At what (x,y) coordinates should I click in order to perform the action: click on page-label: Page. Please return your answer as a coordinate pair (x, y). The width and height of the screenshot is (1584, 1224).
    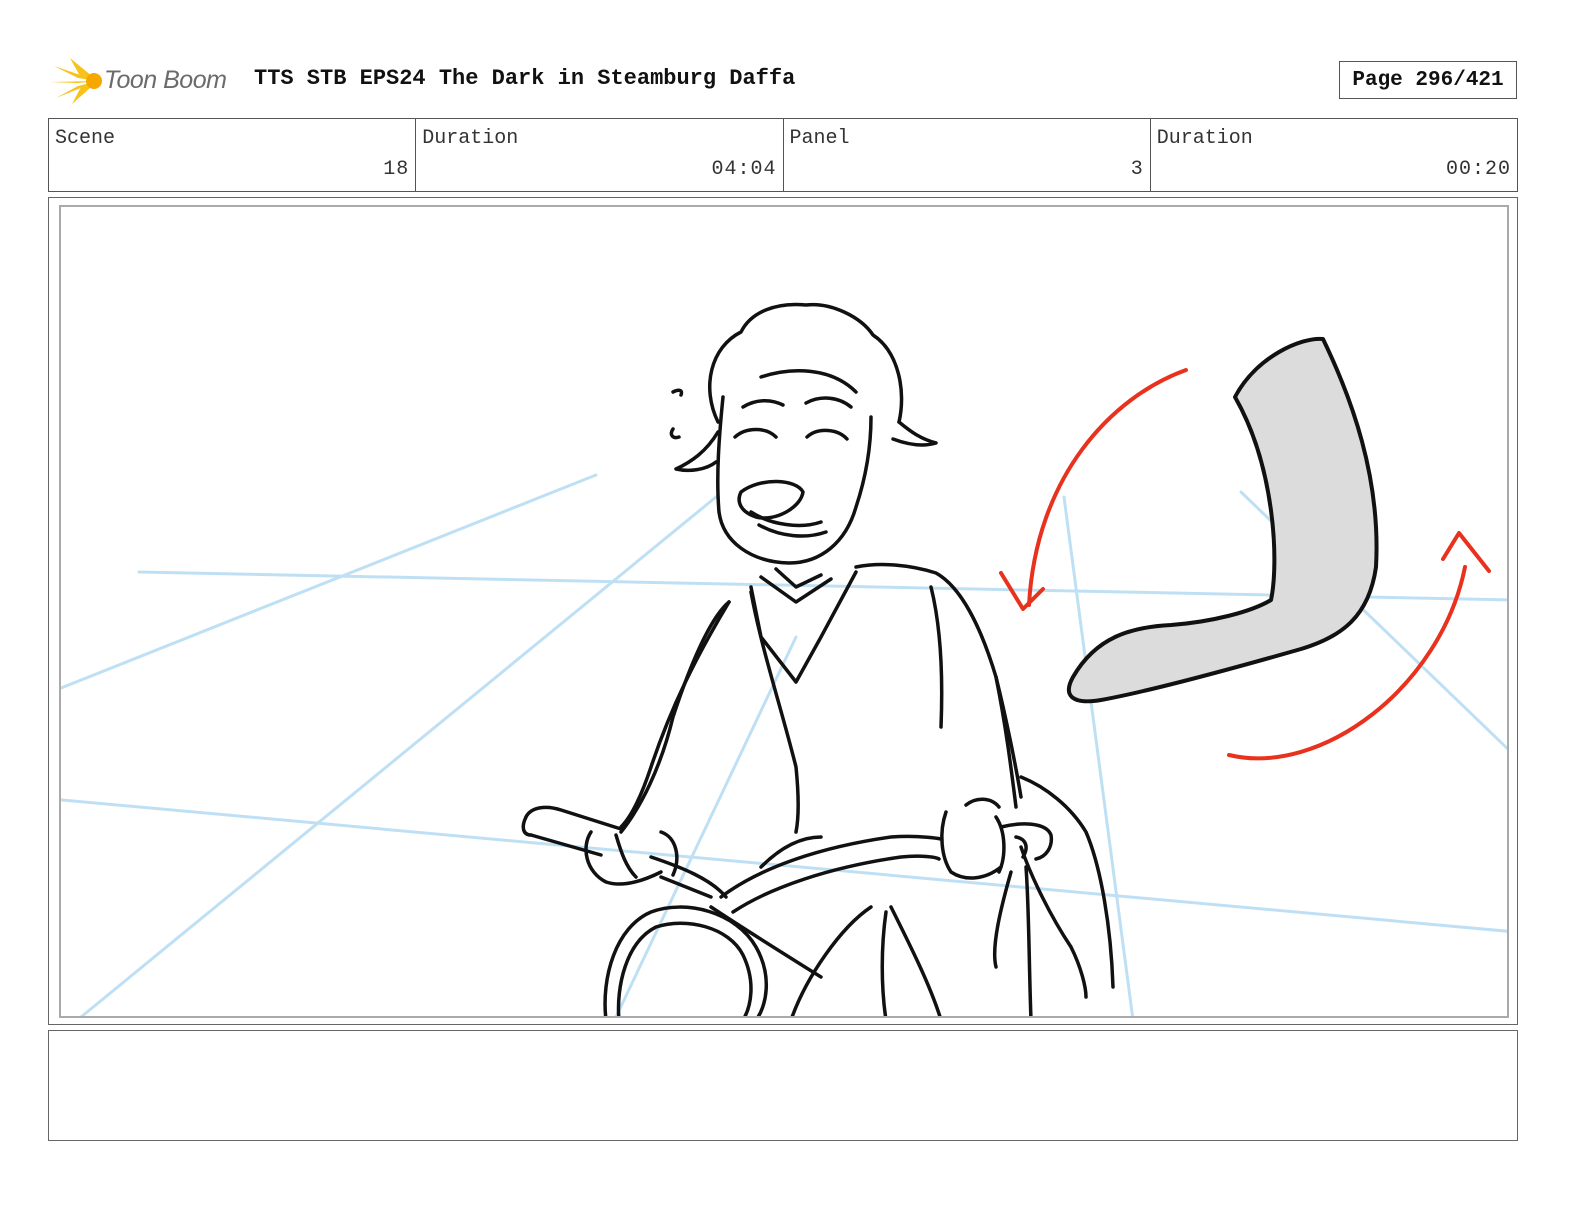
    Looking at the image, I should click on (1377, 80).